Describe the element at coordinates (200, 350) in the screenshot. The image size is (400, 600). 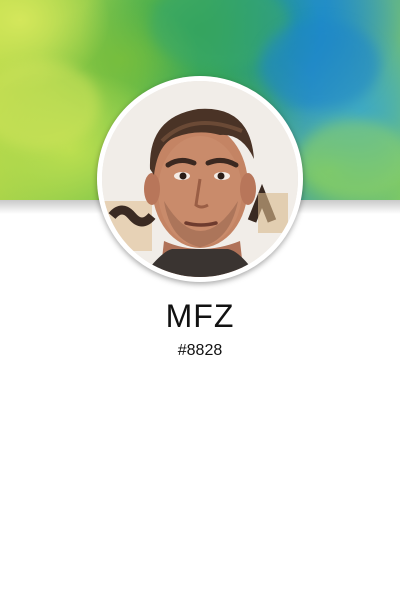
I see `user-tag: #8828` at that location.